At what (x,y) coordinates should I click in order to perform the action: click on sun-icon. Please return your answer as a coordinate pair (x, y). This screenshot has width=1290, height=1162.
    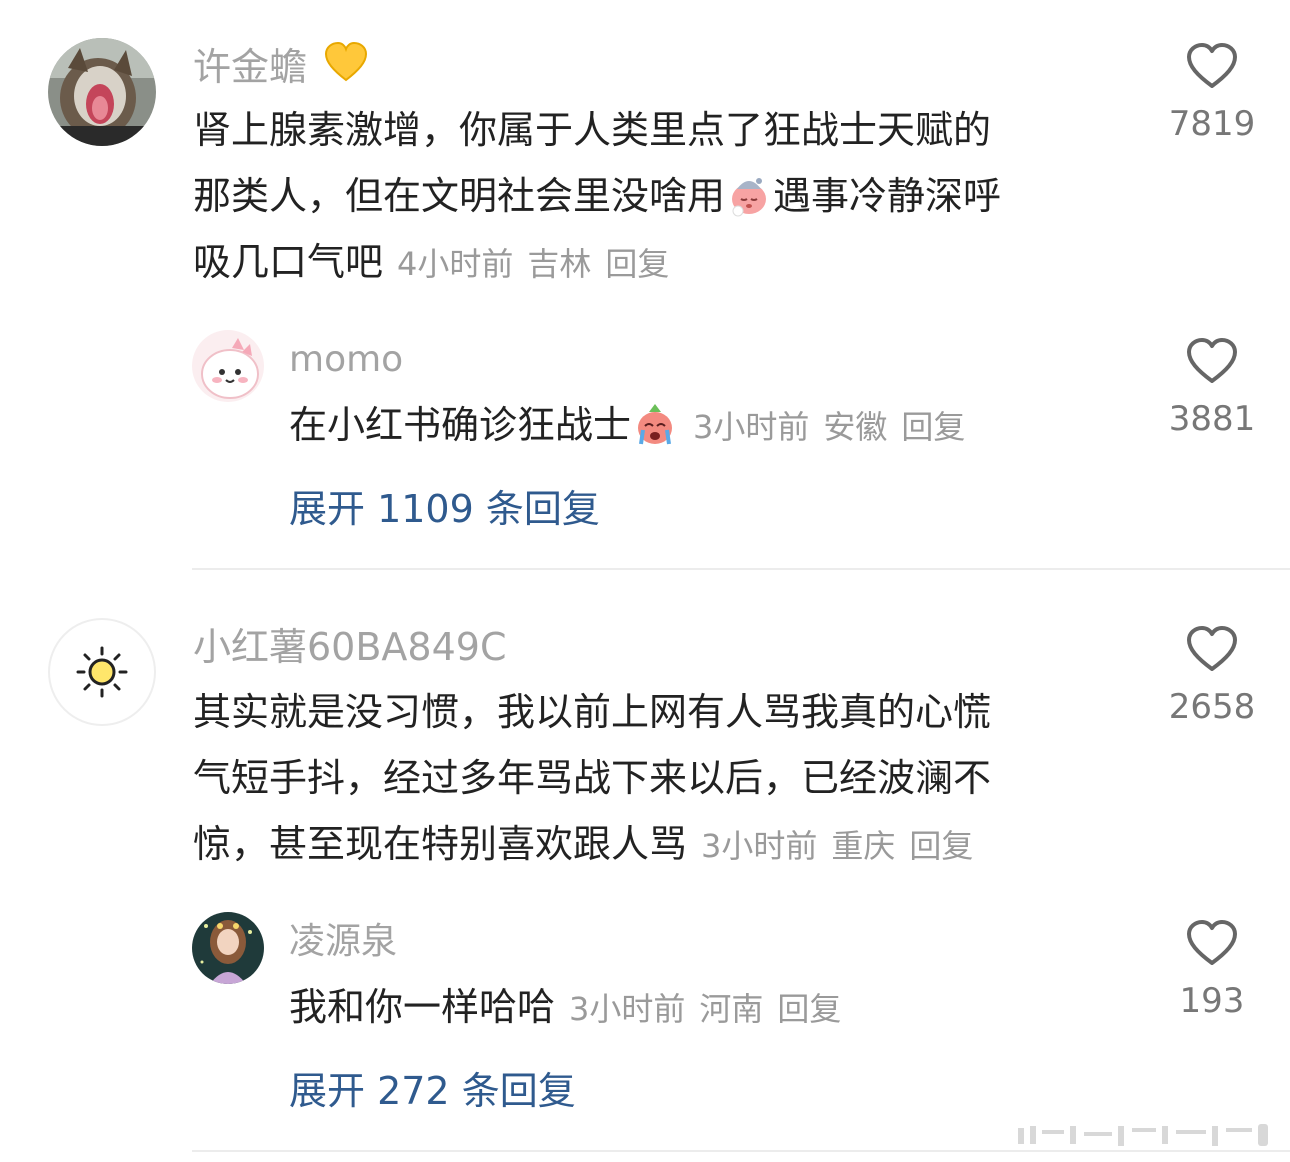
    Looking at the image, I should click on (102, 672).